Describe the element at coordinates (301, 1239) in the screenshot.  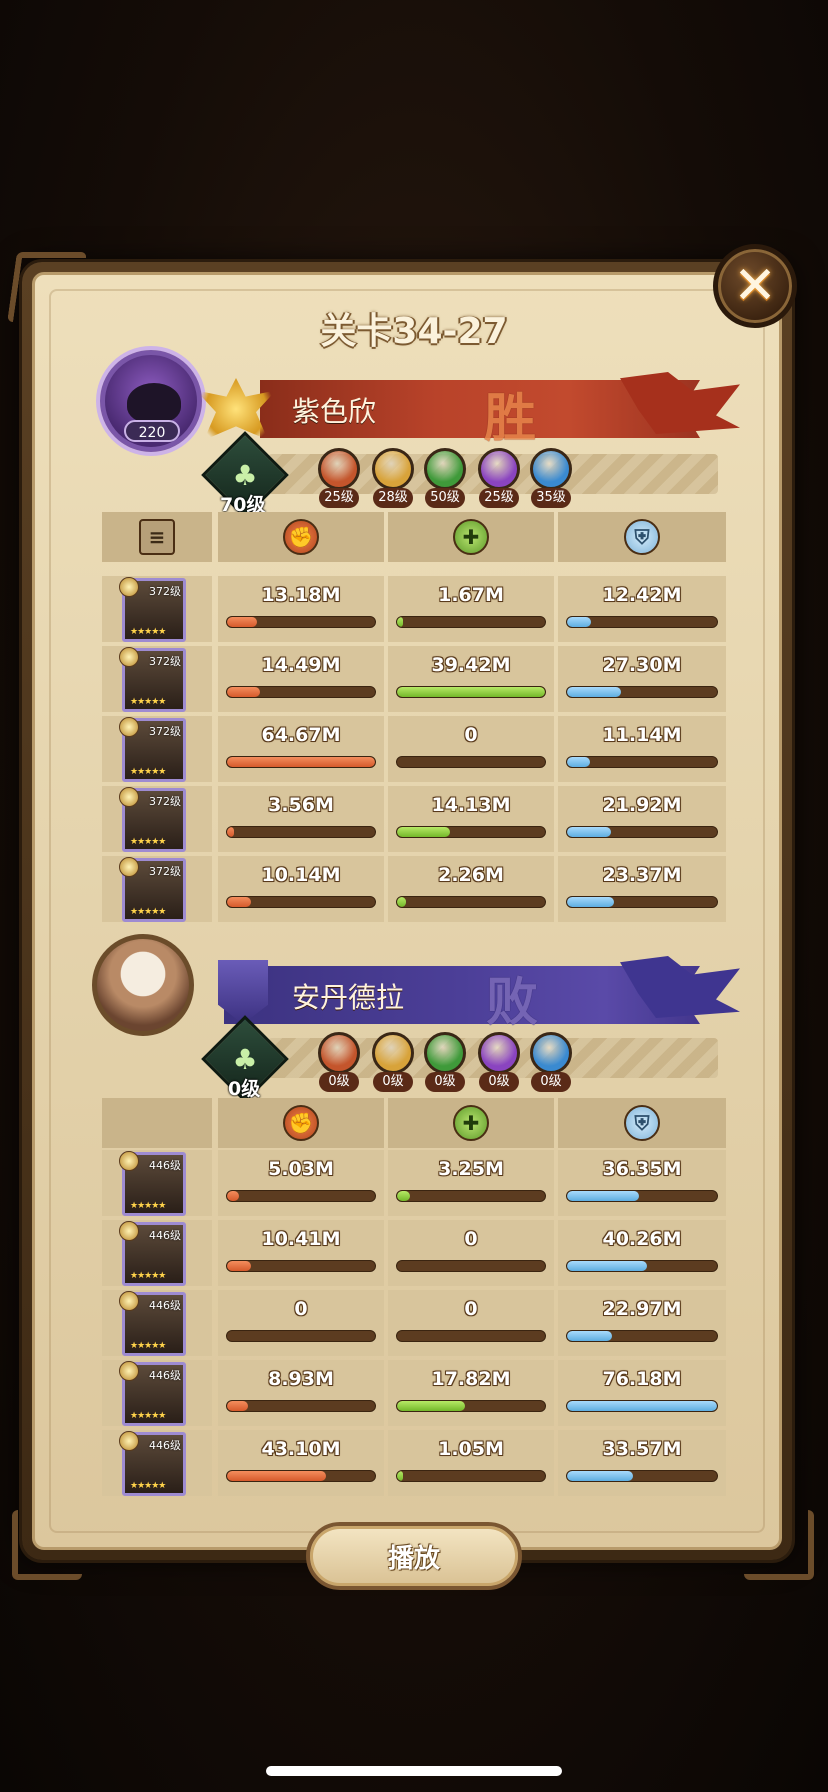
I see `damage-value: 10.41M` at that location.